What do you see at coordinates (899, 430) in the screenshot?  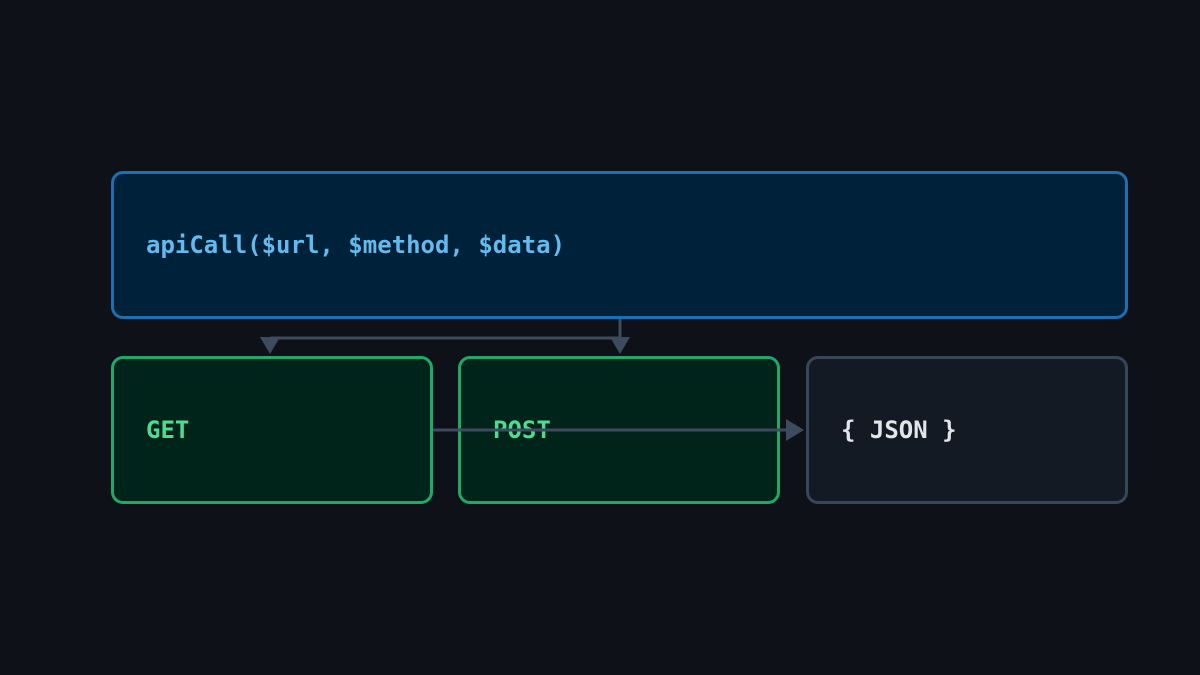 I see `json-label: { JSON }` at bounding box center [899, 430].